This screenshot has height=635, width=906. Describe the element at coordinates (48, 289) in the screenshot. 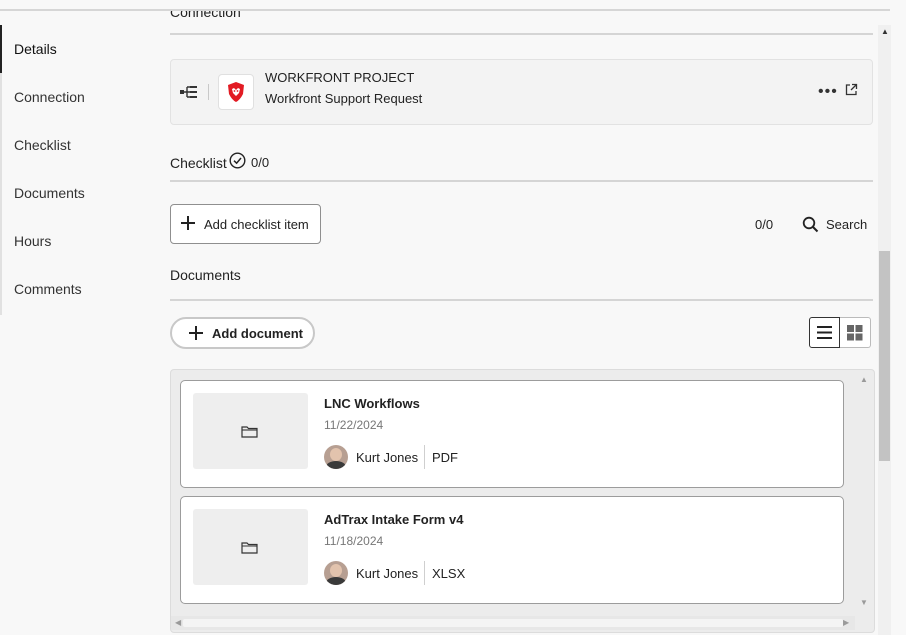

I see `sidebar-item-label: Comments` at that location.